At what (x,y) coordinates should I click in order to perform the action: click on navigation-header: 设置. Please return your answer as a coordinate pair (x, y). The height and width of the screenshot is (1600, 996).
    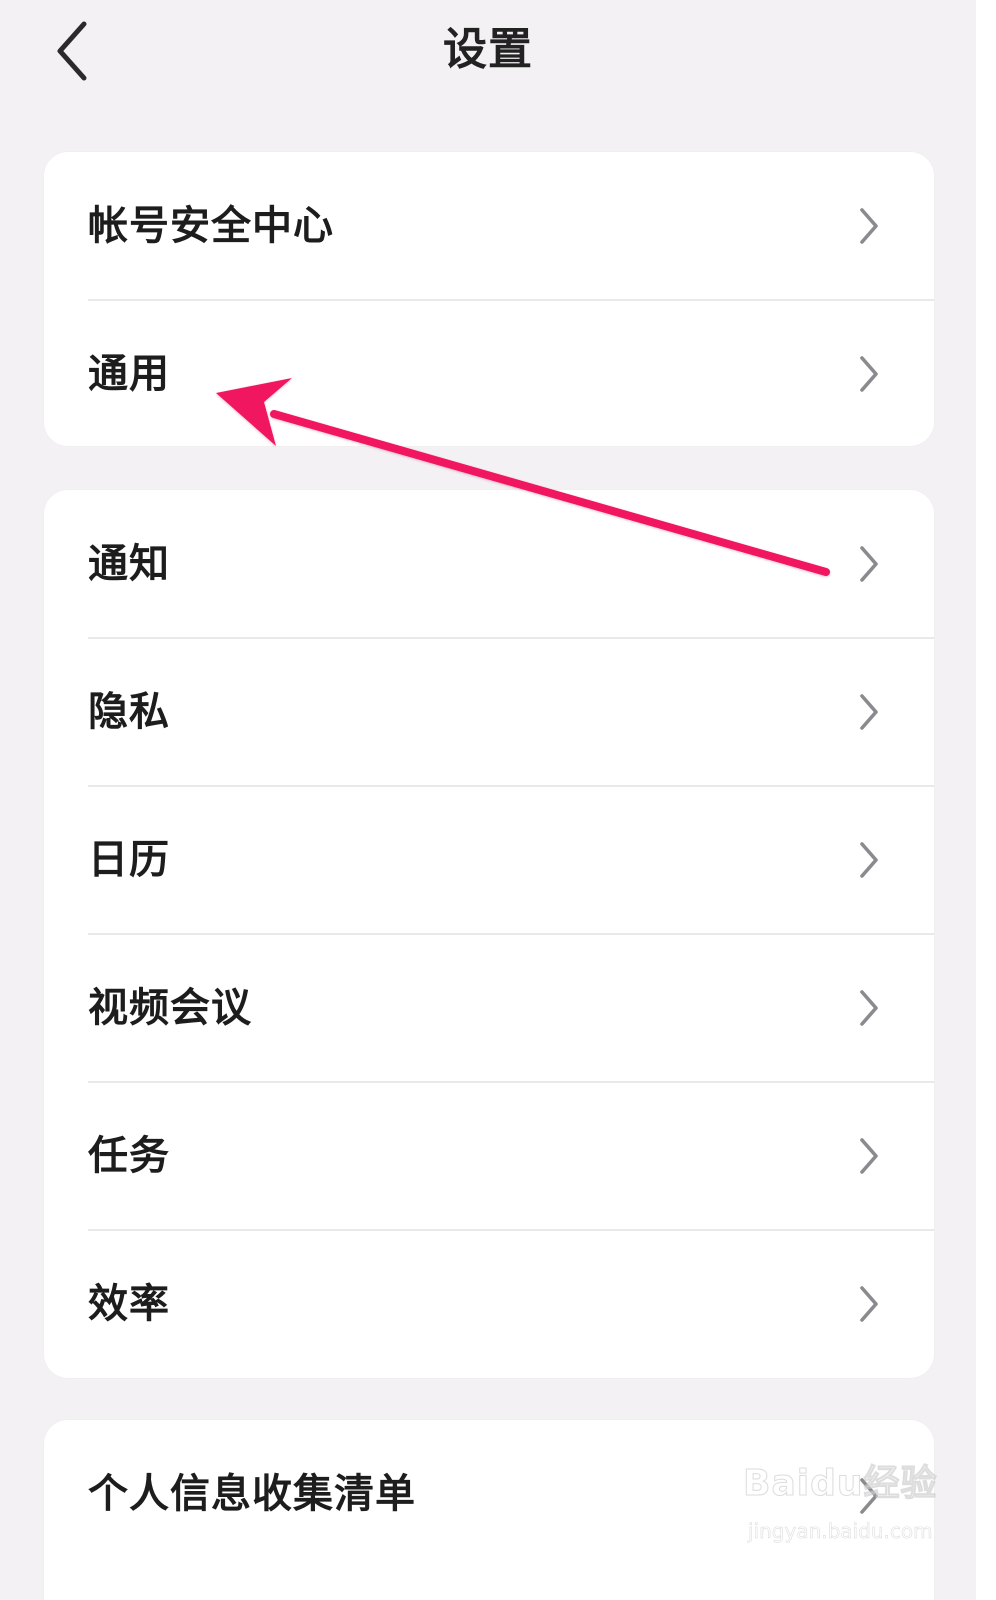
    Looking at the image, I should click on (488, 54).